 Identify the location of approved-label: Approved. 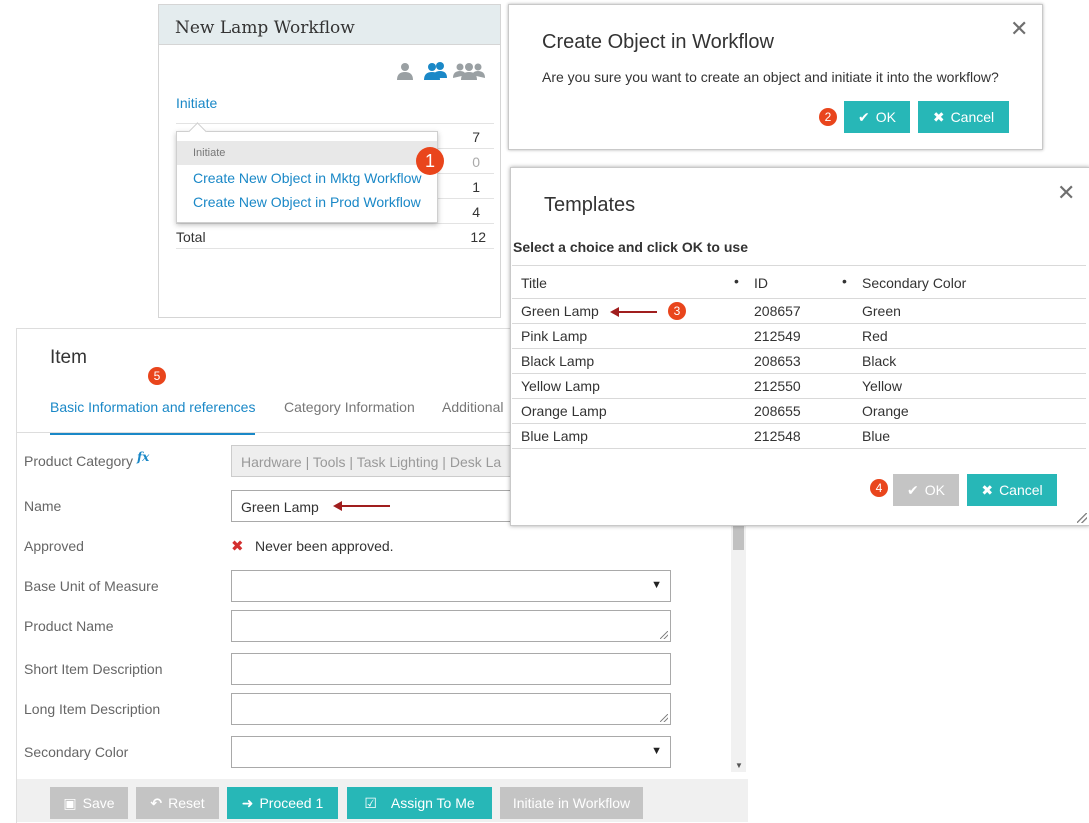
(54, 546).